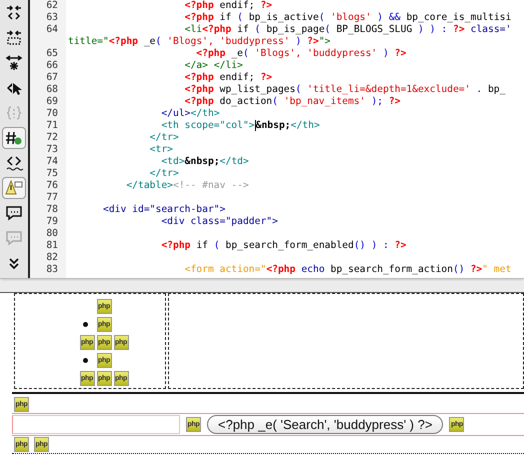 Image resolution: width=524 pixels, height=456 pixels. Describe the element at coordinates (52, 138) in the screenshot. I see `line-number: 72` at that location.